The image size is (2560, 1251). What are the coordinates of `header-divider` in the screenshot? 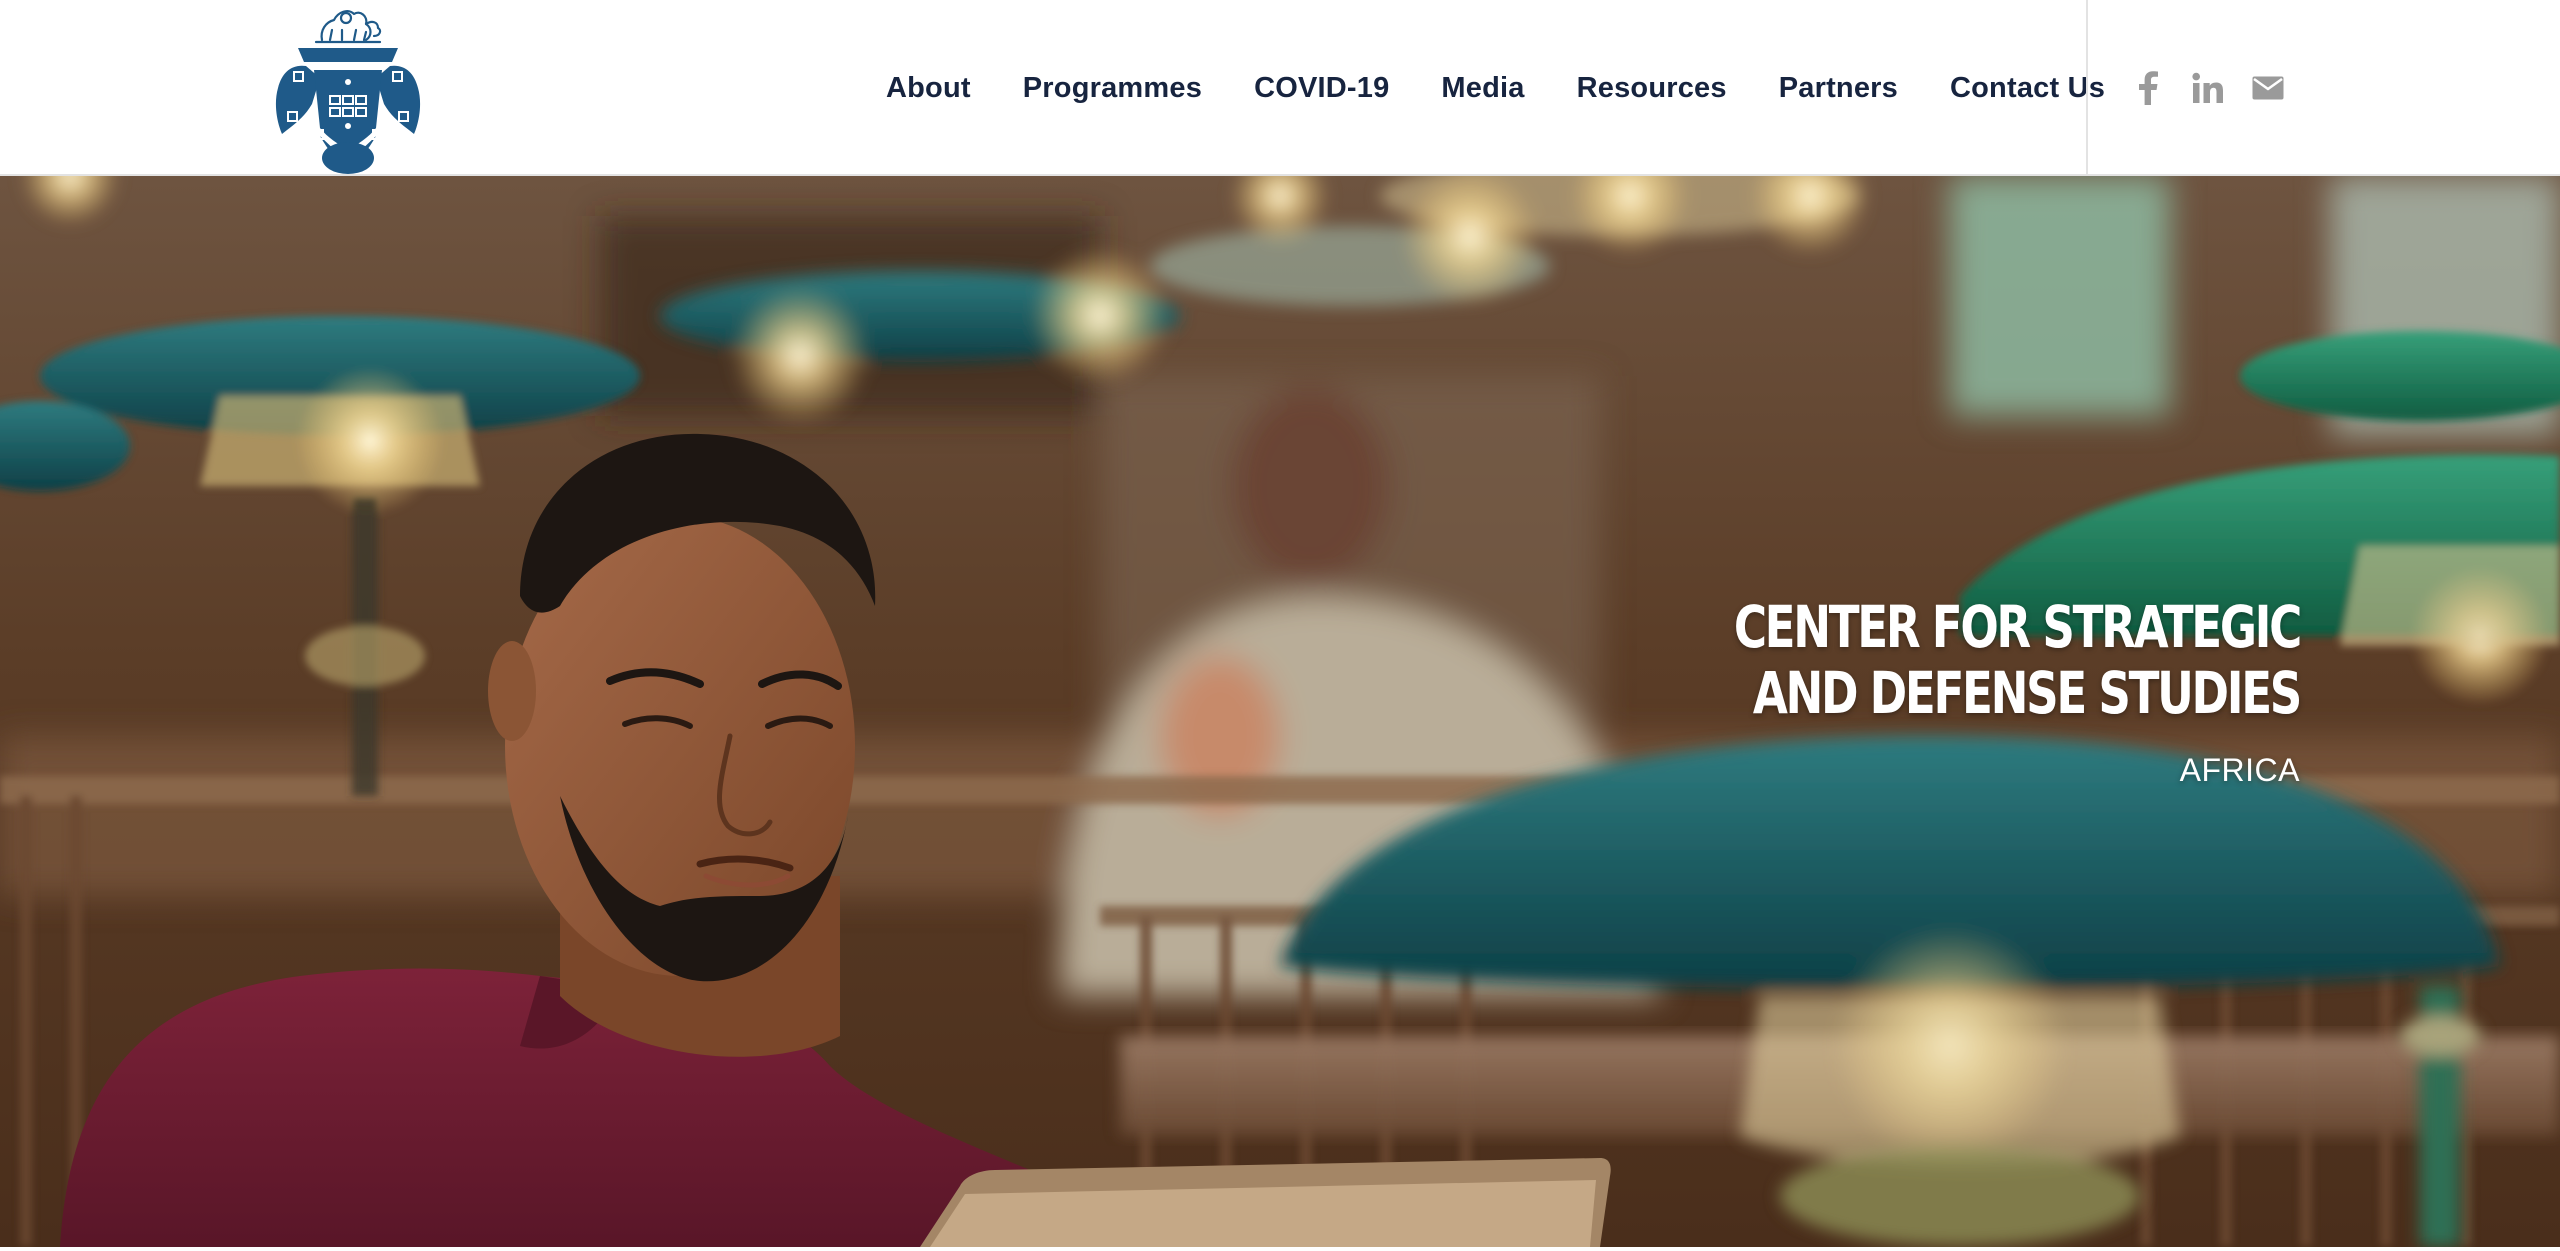 It's located at (2087, 88).